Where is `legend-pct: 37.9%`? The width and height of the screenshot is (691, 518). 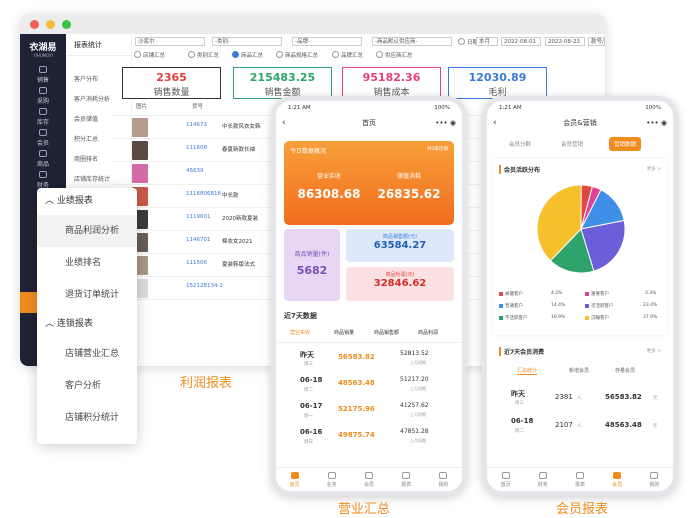 legend-pct: 37.9% is located at coordinates (650, 317).